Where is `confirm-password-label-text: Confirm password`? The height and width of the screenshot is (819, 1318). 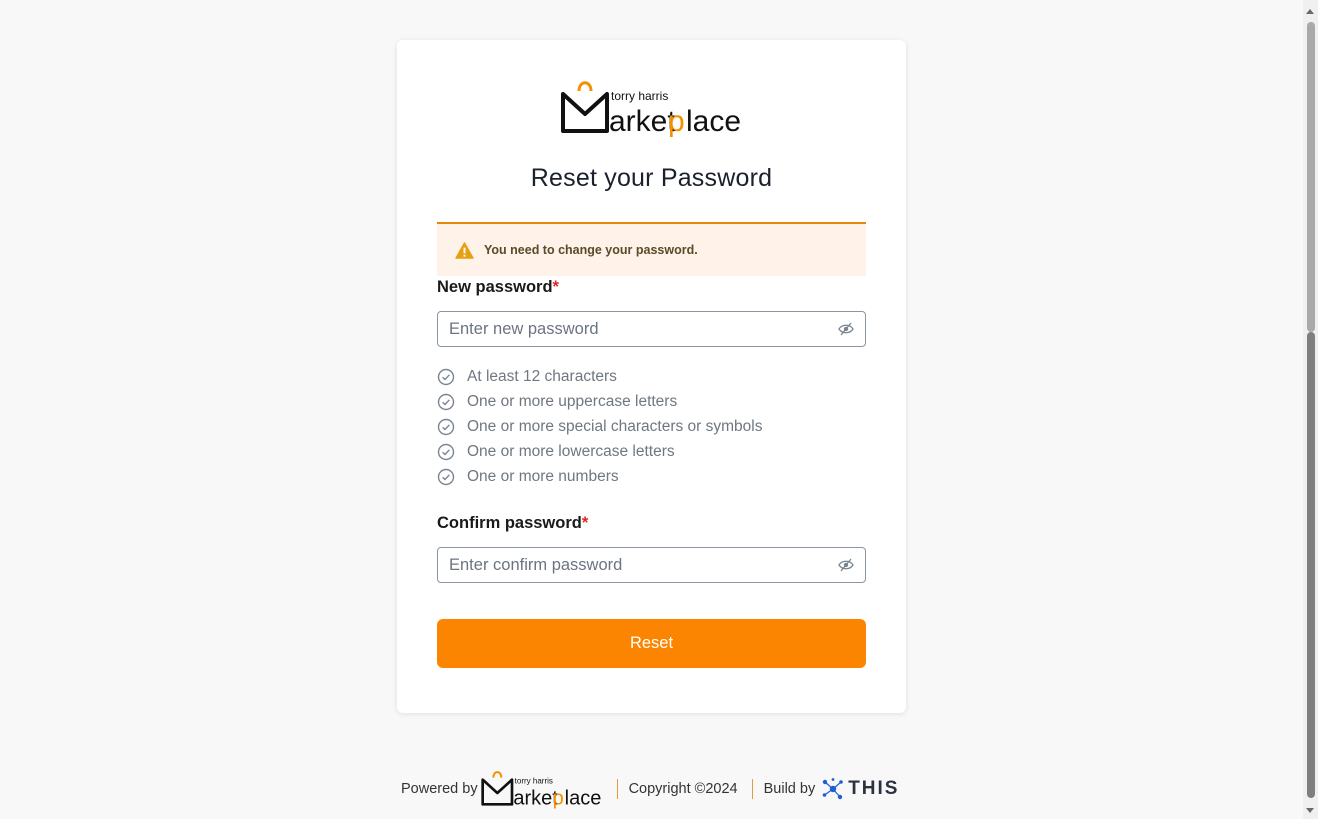 confirm-password-label-text: Confirm password is located at coordinates (509, 523).